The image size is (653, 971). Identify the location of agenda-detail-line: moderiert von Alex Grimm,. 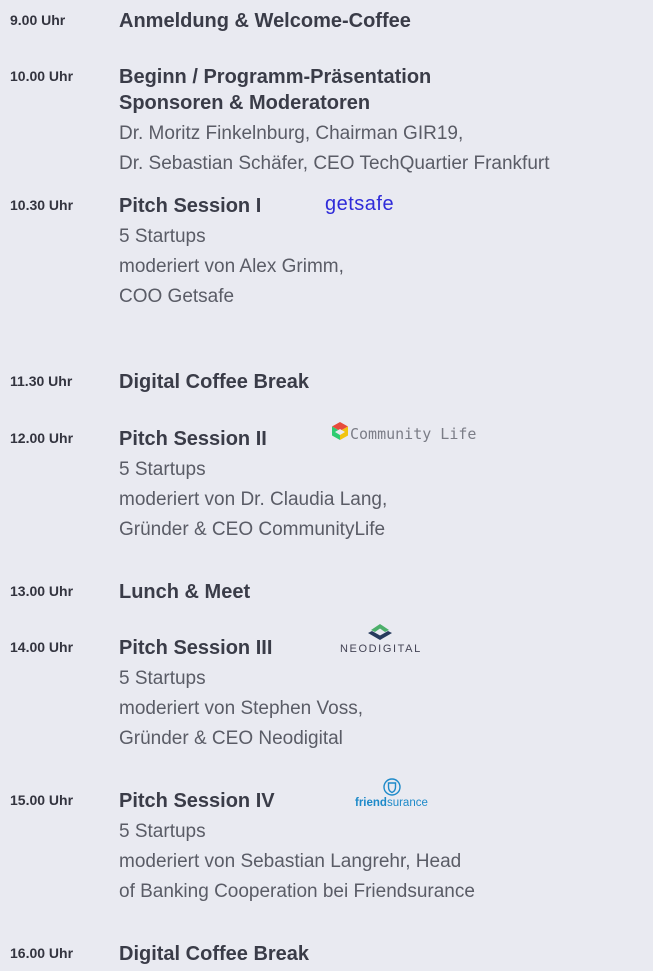
(231, 266).